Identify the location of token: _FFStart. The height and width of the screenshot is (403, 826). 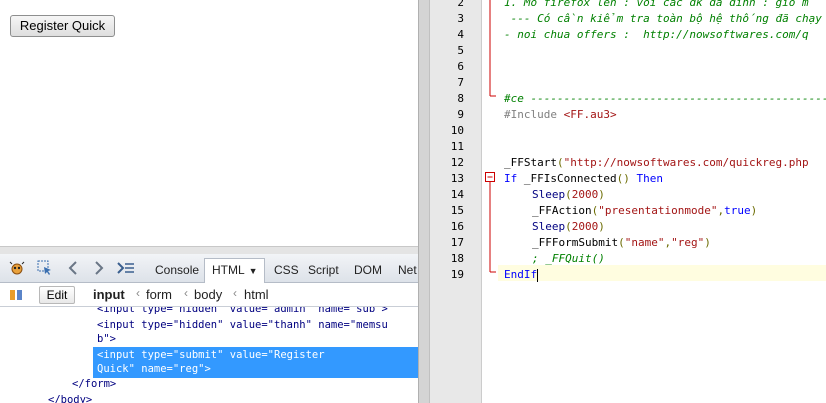
(530, 162).